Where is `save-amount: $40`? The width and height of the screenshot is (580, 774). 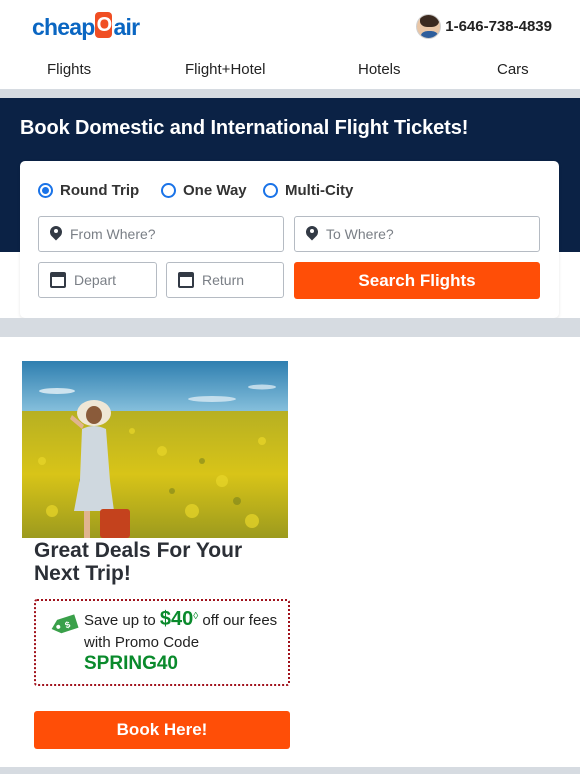
save-amount: $40 is located at coordinates (176, 619).